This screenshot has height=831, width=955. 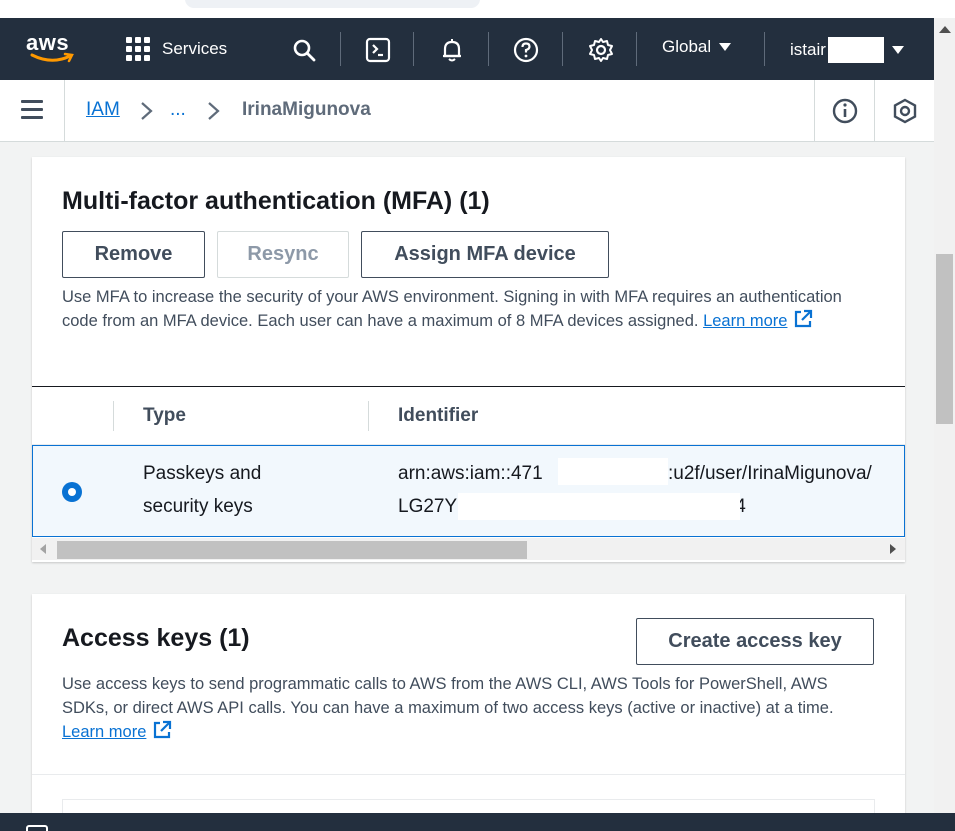 I want to click on scroll-up-arrow-icon, so click(x=945, y=29).